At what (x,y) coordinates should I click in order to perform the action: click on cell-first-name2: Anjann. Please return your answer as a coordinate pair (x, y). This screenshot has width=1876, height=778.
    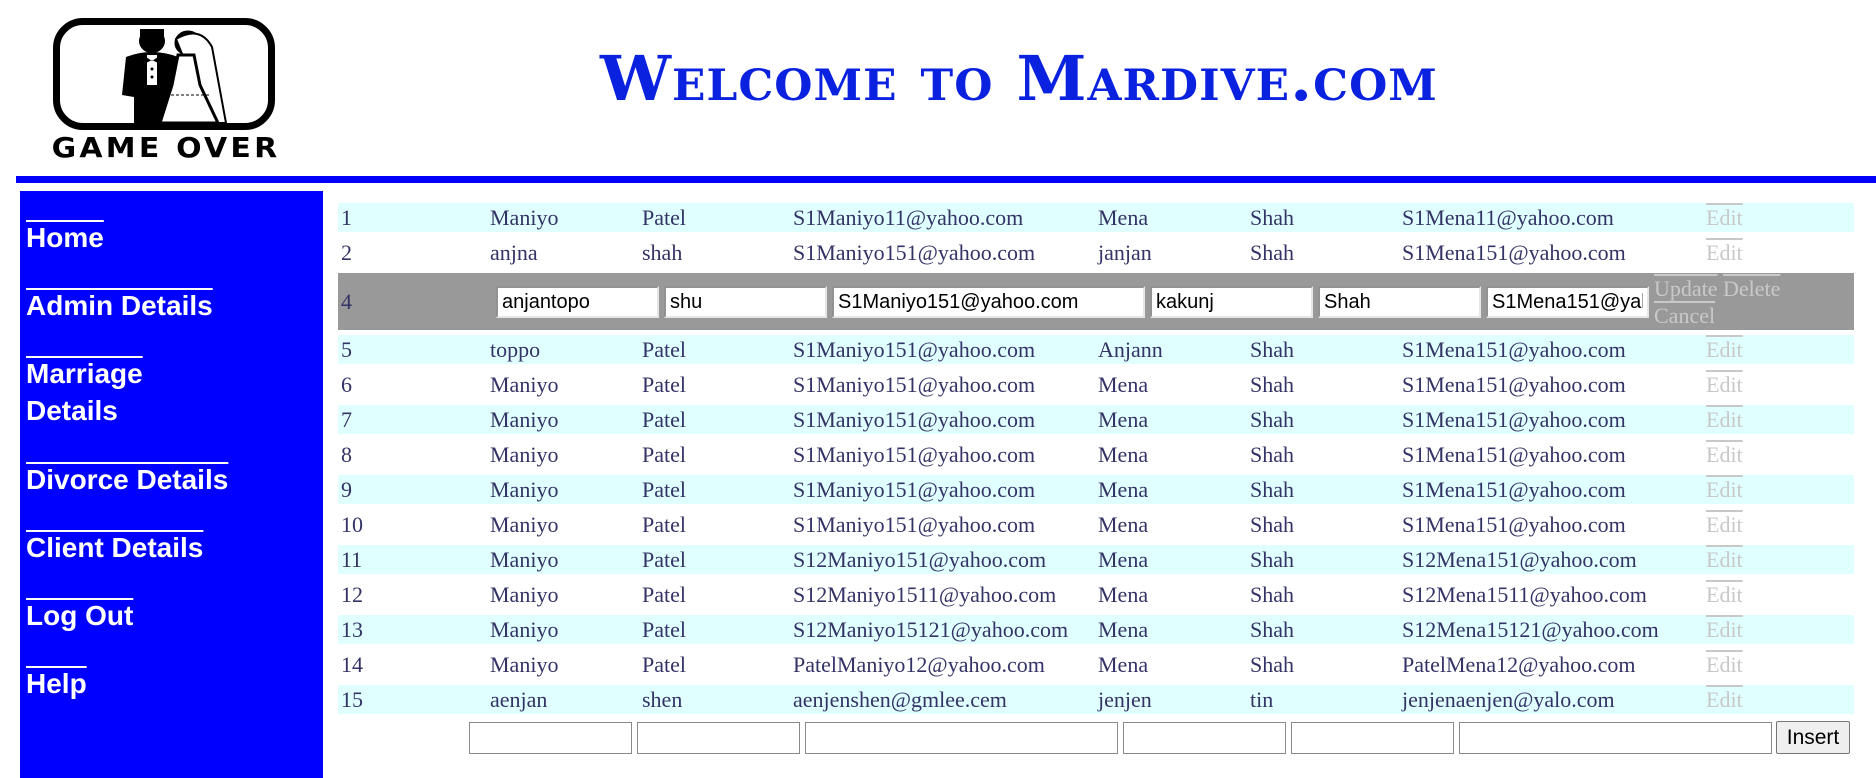
    Looking at the image, I should click on (1130, 349).